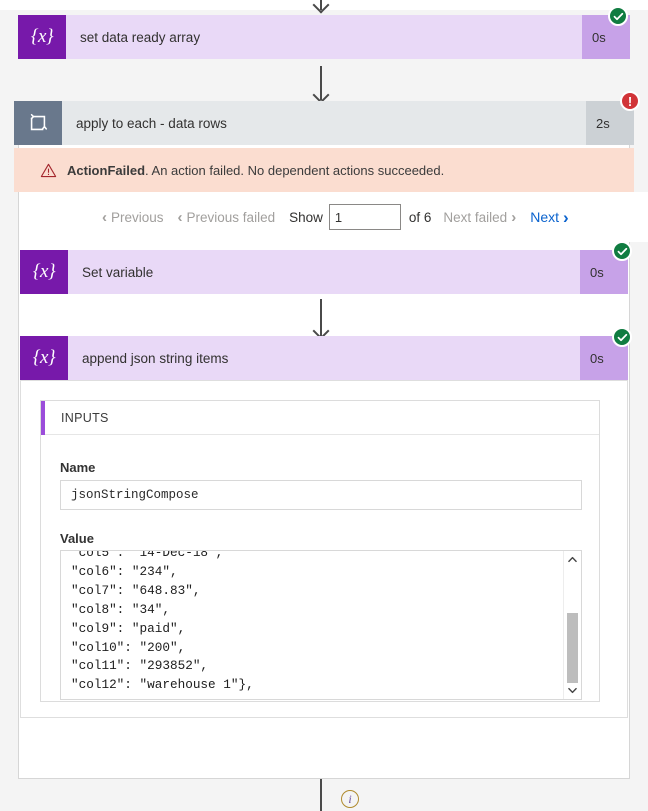 This screenshot has height=811, width=648. I want to click on scroll-down-icon, so click(572, 690).